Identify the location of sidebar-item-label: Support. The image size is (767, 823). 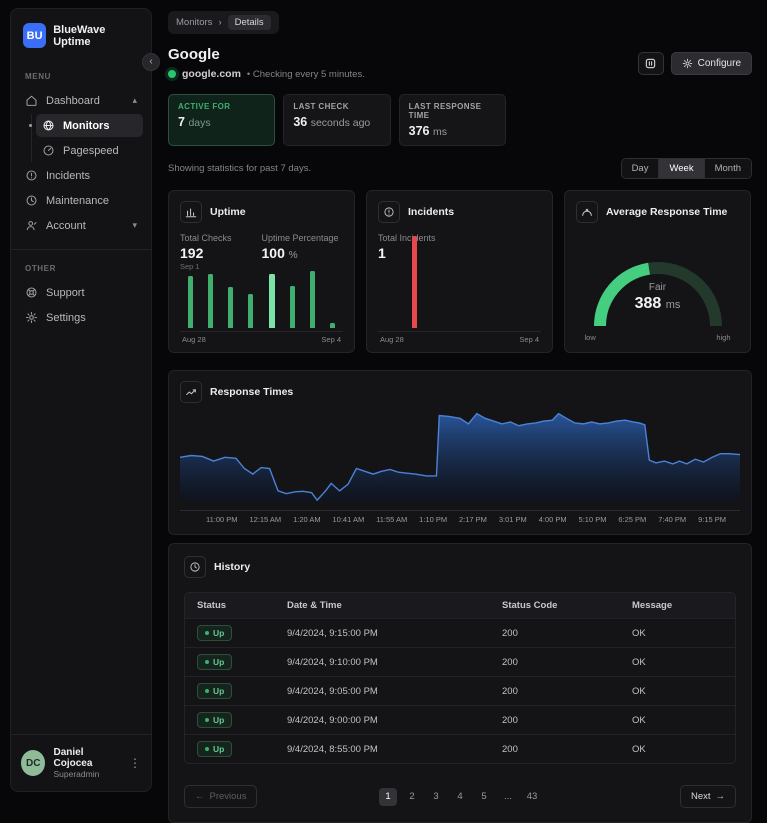
(65, 292).